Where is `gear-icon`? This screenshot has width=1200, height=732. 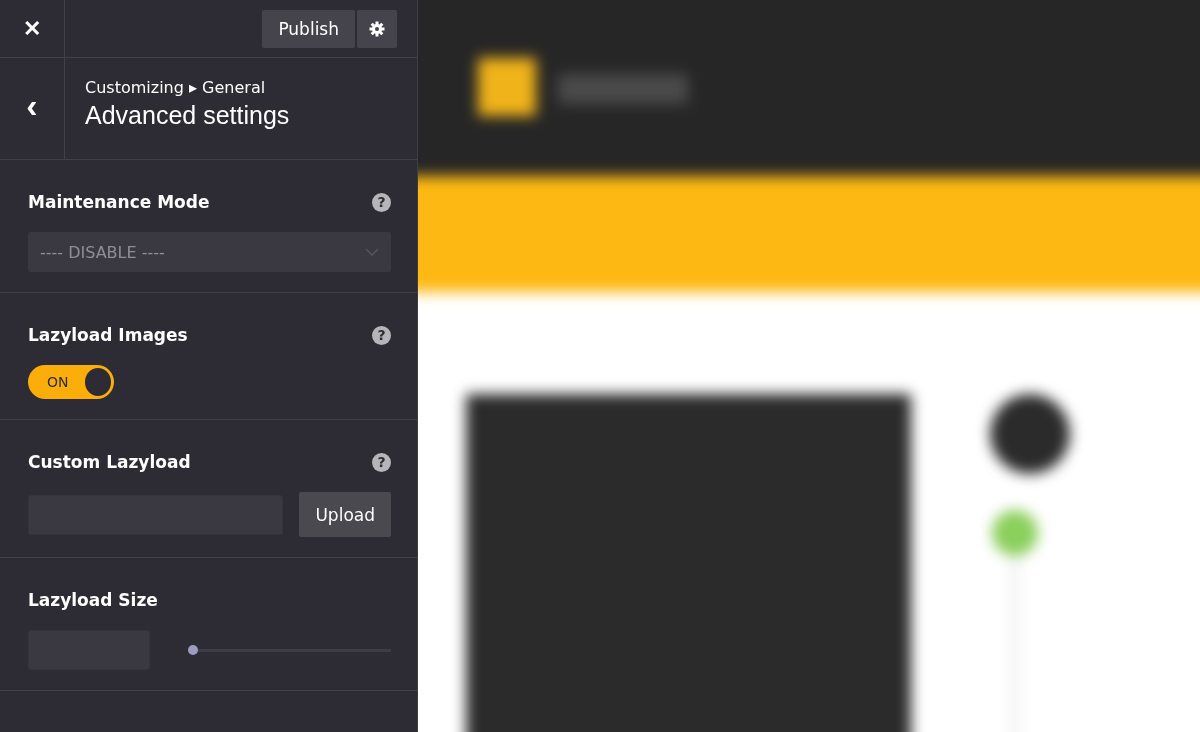
gear-icon is located at coordinates (377, 29).